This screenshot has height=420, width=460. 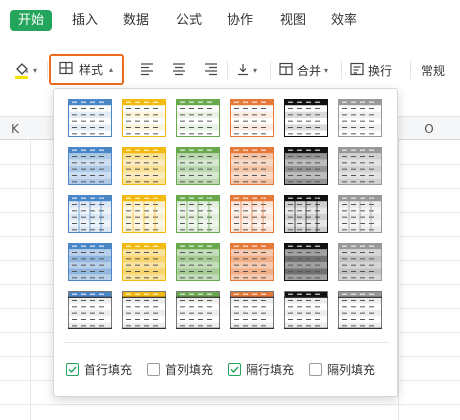 I want to click on merge-button: 合并 ▾, so click(x=303, y=70).